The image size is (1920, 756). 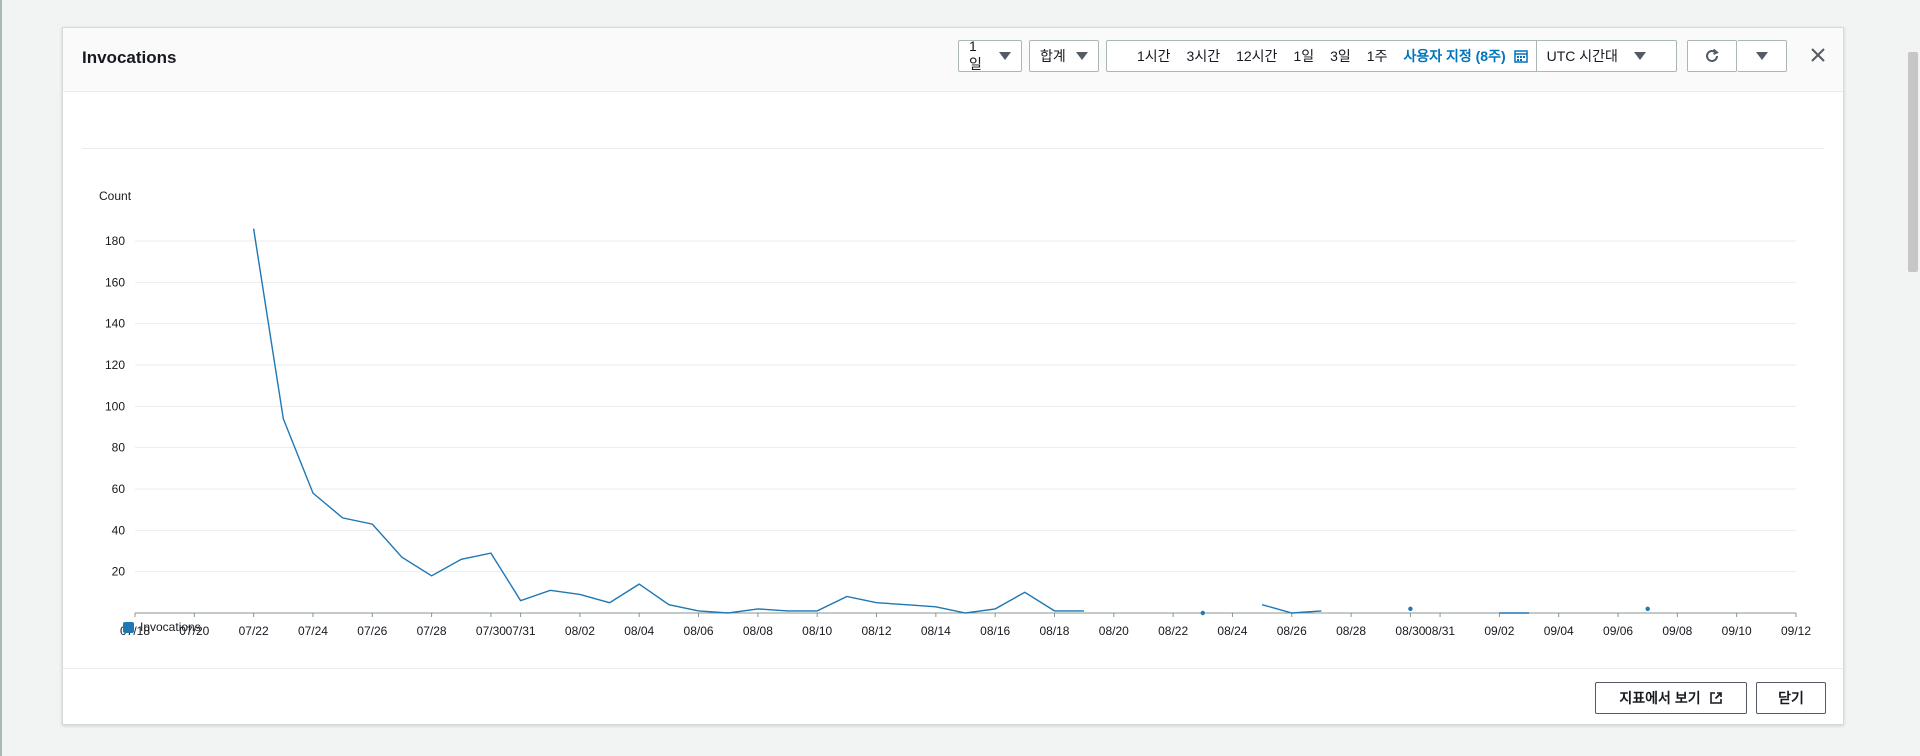 I want to click on close-footer-label: 닫기, so click(x=1791, y=698).